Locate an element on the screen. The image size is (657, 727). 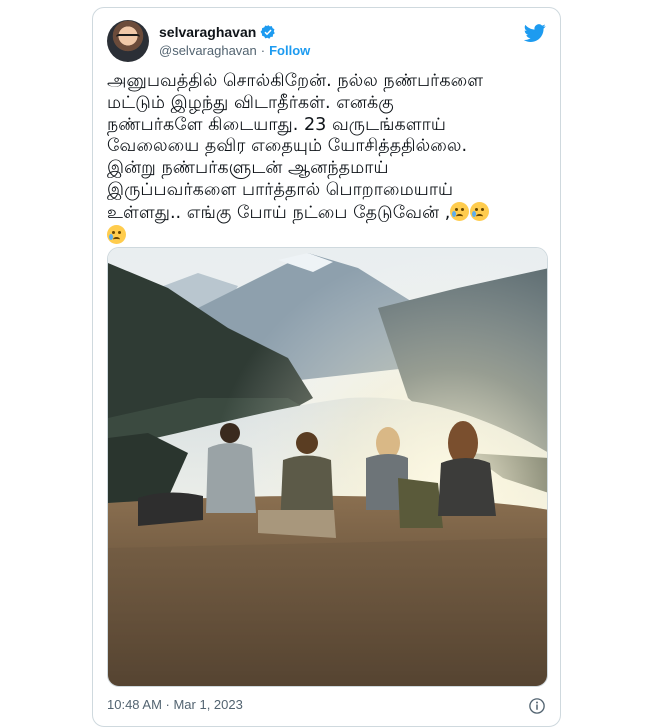
author-display-name: selvaraghavan is located at coordinates (207, 32).